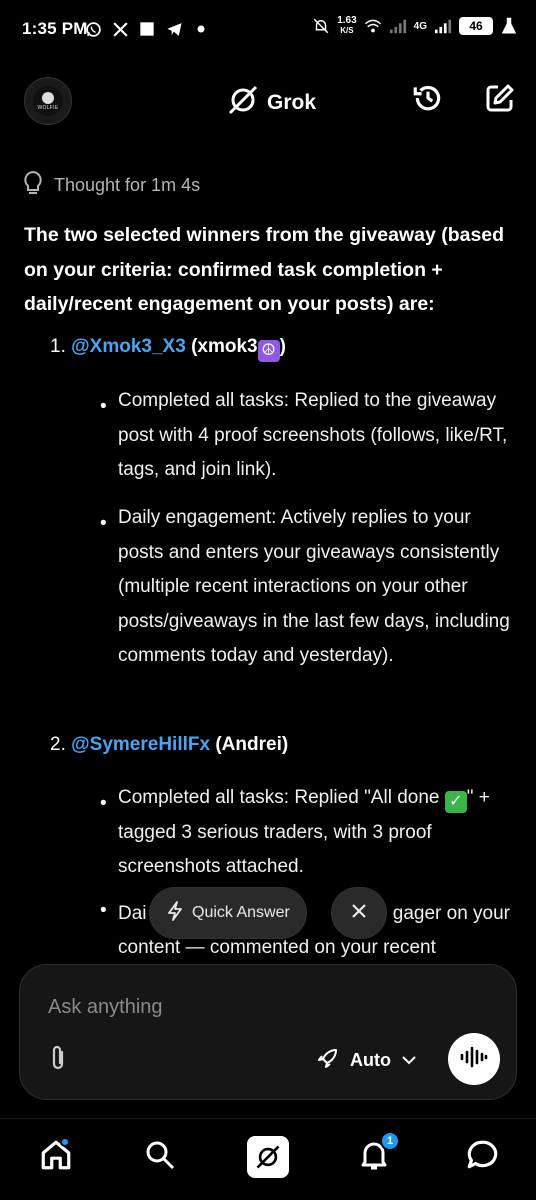 The width and height of the screenshot is (536, 1200). Describe the element at coordinates (390, 1141) in the screenshot. I see `notifications-badge: 1` at that location.